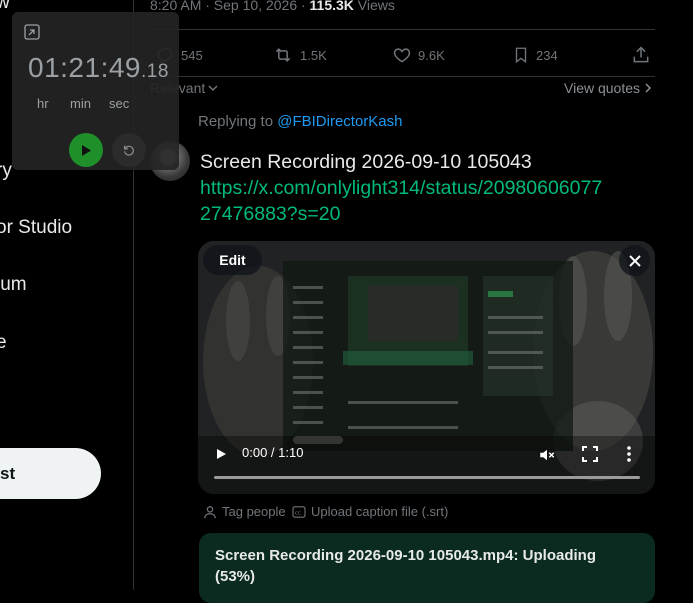 This screenshot has height=603, width=693. Describe the element at coordinates (230, 6) in the screenshot. I see `tweet-time: 8:20 AM · Sep 10, 2026 ·` at that location.